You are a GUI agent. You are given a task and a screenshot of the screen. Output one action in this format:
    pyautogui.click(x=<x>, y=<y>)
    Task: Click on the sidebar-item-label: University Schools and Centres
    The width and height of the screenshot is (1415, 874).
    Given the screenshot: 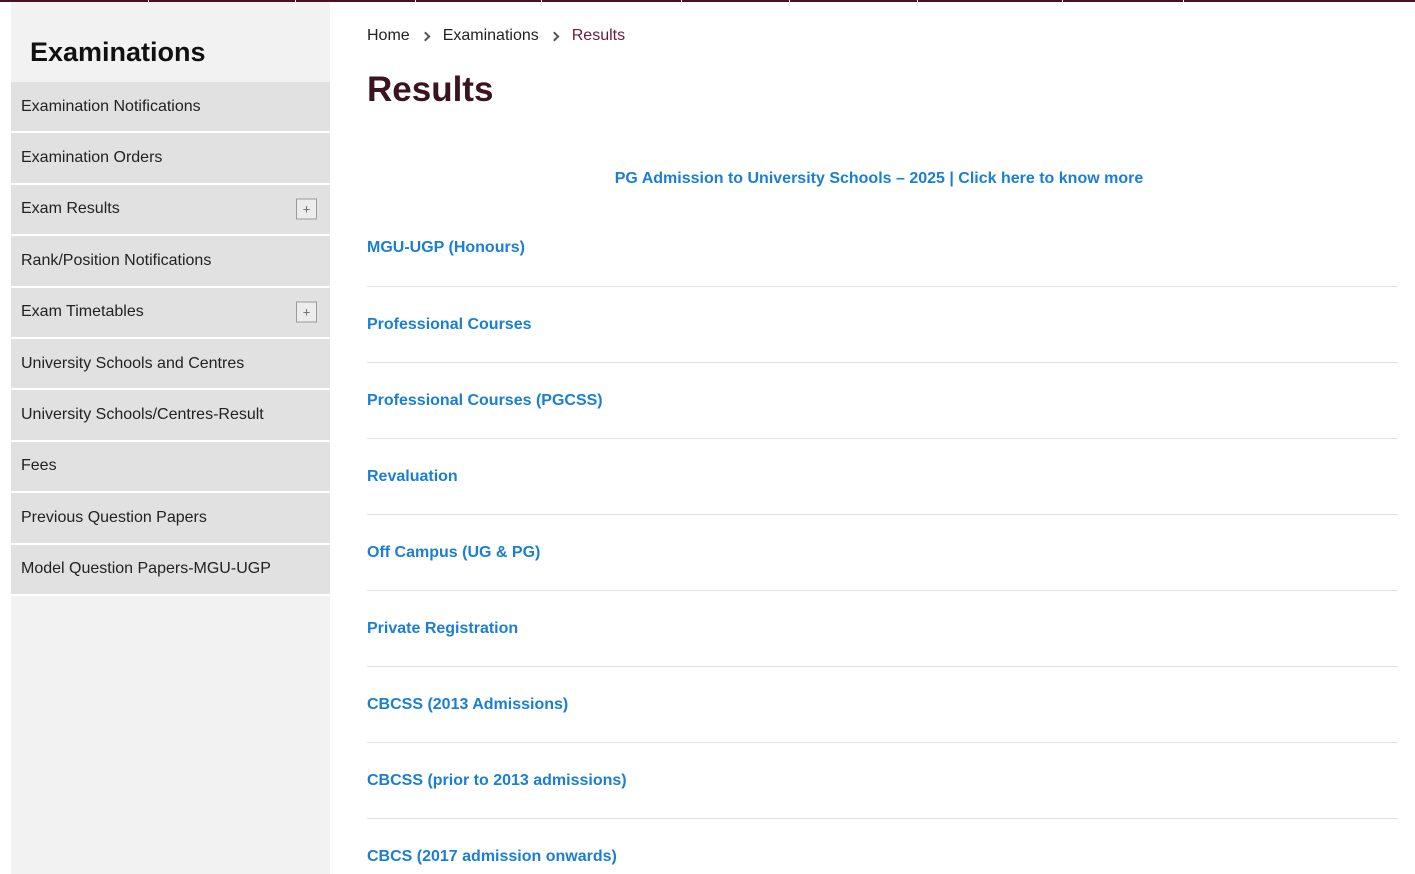 What is the action you would take?
    pyautogui.click(x=132, y=364)
    